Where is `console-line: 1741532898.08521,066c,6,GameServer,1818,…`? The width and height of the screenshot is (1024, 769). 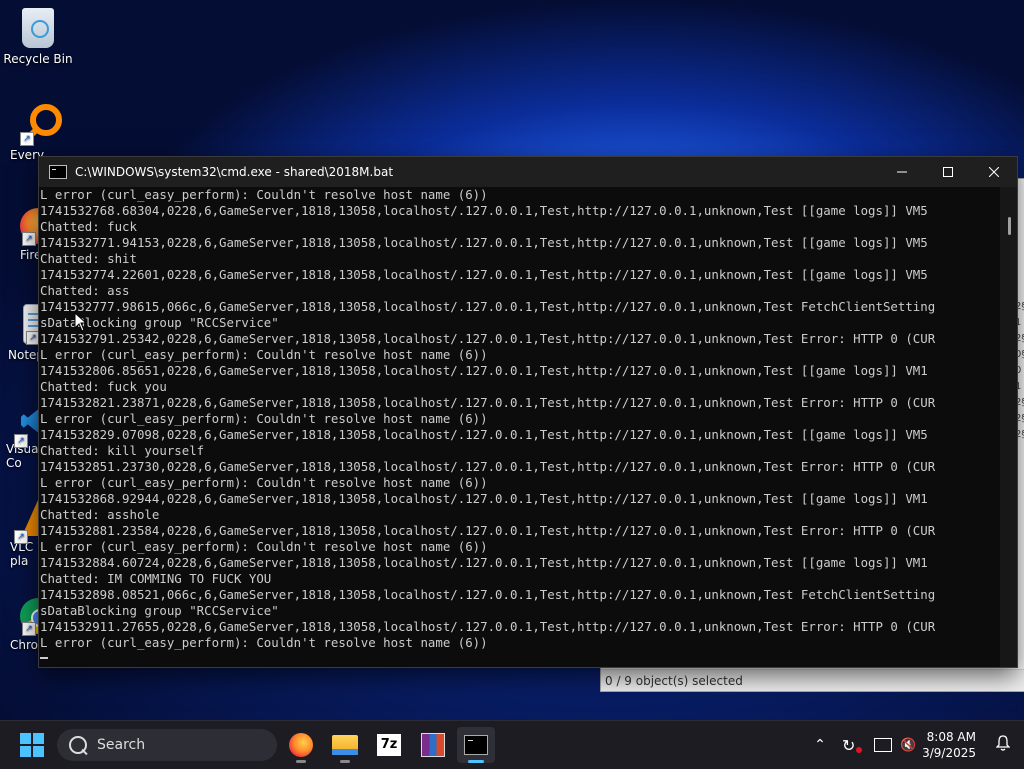
console-line: 1741532898.08521,066c,6,GameServer,1818,… is located at coordinates (488, 594).